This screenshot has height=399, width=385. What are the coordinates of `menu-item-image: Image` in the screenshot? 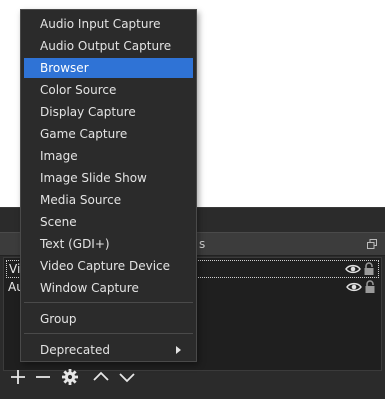 It's located at (108, 156).